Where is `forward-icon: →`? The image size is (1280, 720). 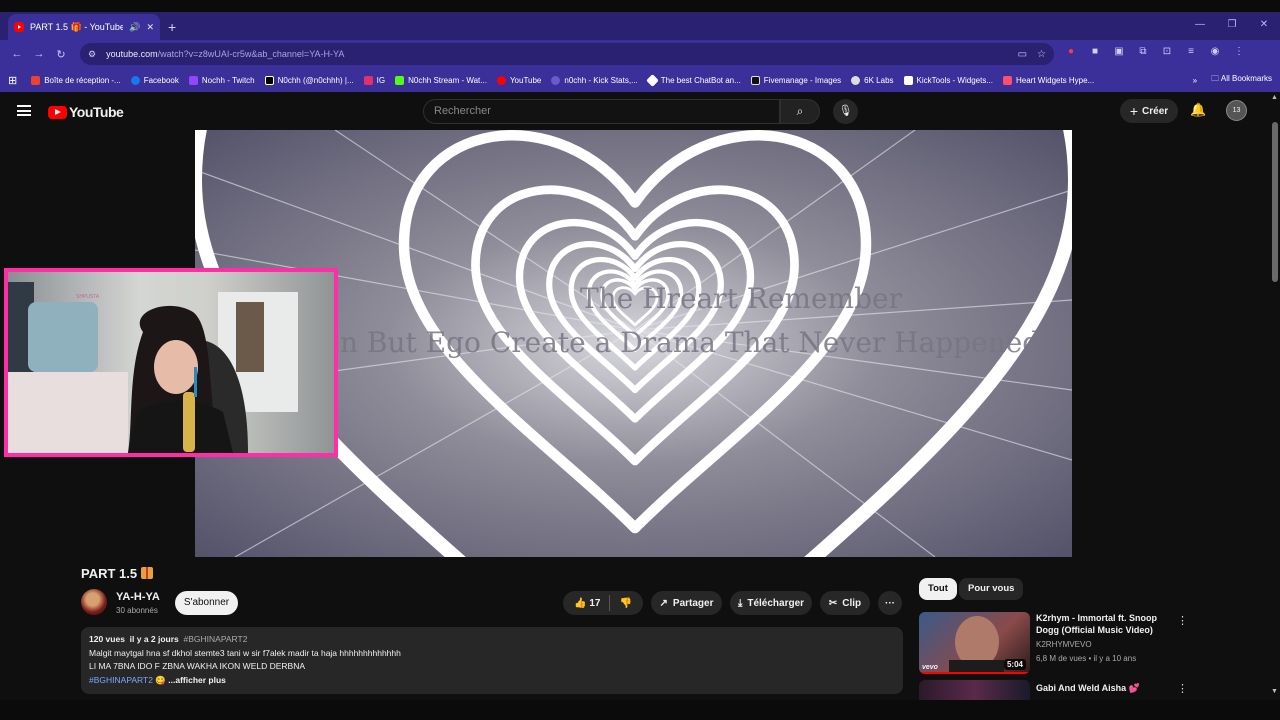 forward-icon: → is located at coordinates (39, 54).